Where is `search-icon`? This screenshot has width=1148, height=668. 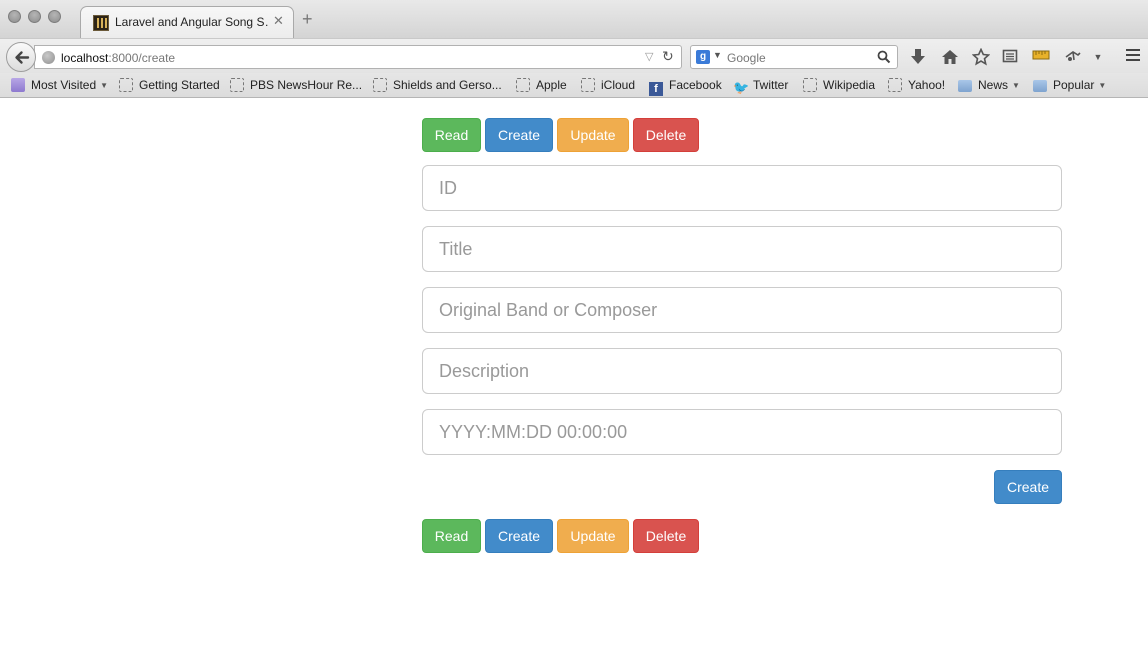 search-icon is located at coordinates (884, 57).